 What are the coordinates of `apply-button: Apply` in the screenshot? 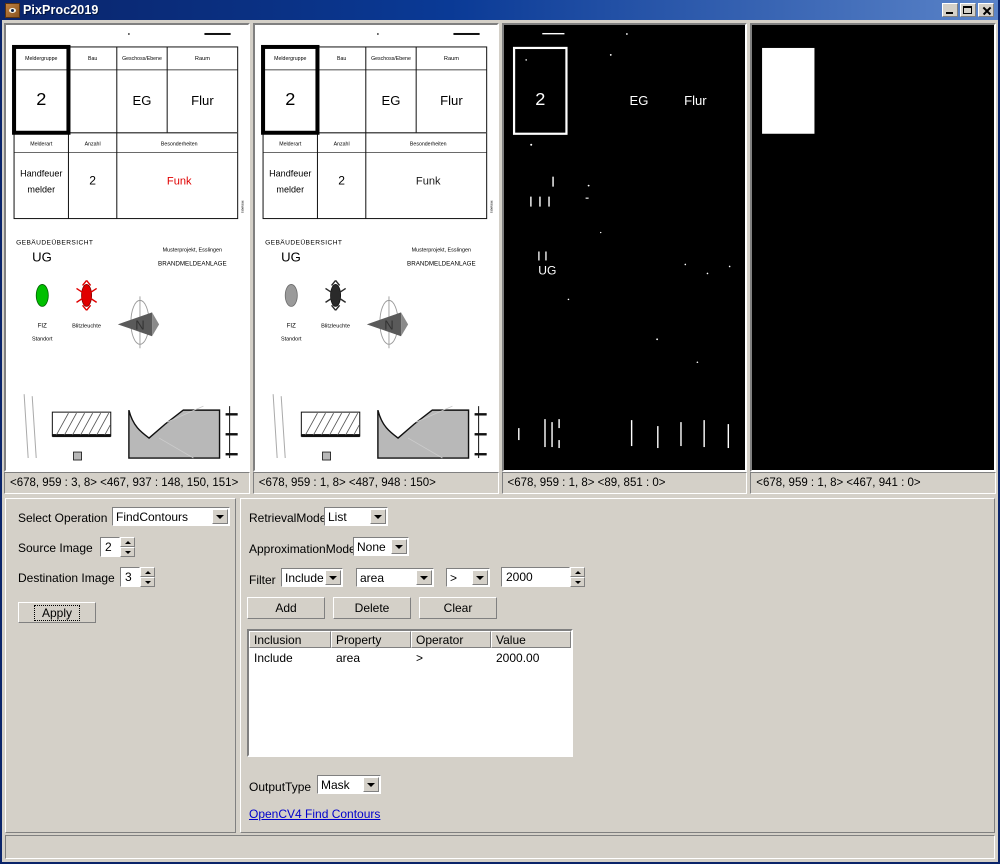 It's located at (57, 612).